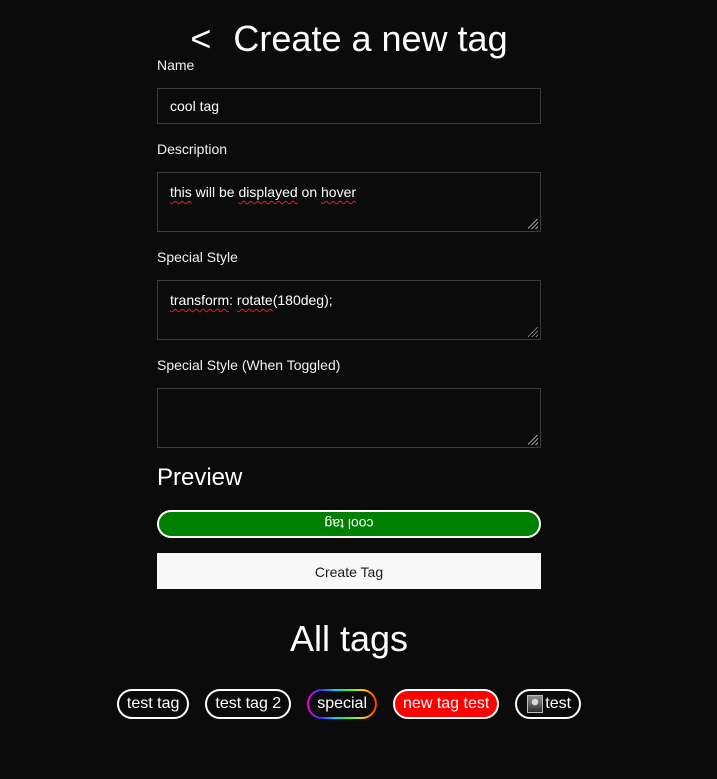 Image resolution: width=717 pixels, height=779 pixels. Describe the element at coordinates (176, 65) in the screenshot. I see `name-label: Name` at that location.